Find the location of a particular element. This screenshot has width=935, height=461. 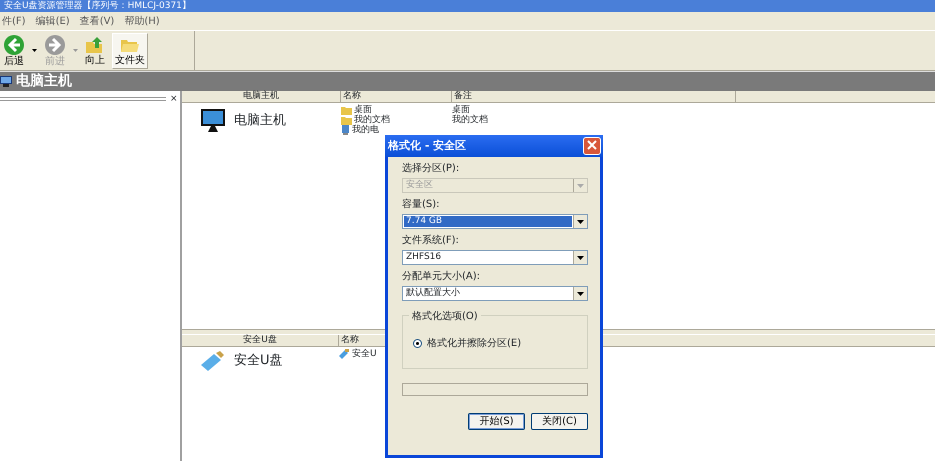

usb-drive-label: 安全U盘 is located at coordinates (258, 361).